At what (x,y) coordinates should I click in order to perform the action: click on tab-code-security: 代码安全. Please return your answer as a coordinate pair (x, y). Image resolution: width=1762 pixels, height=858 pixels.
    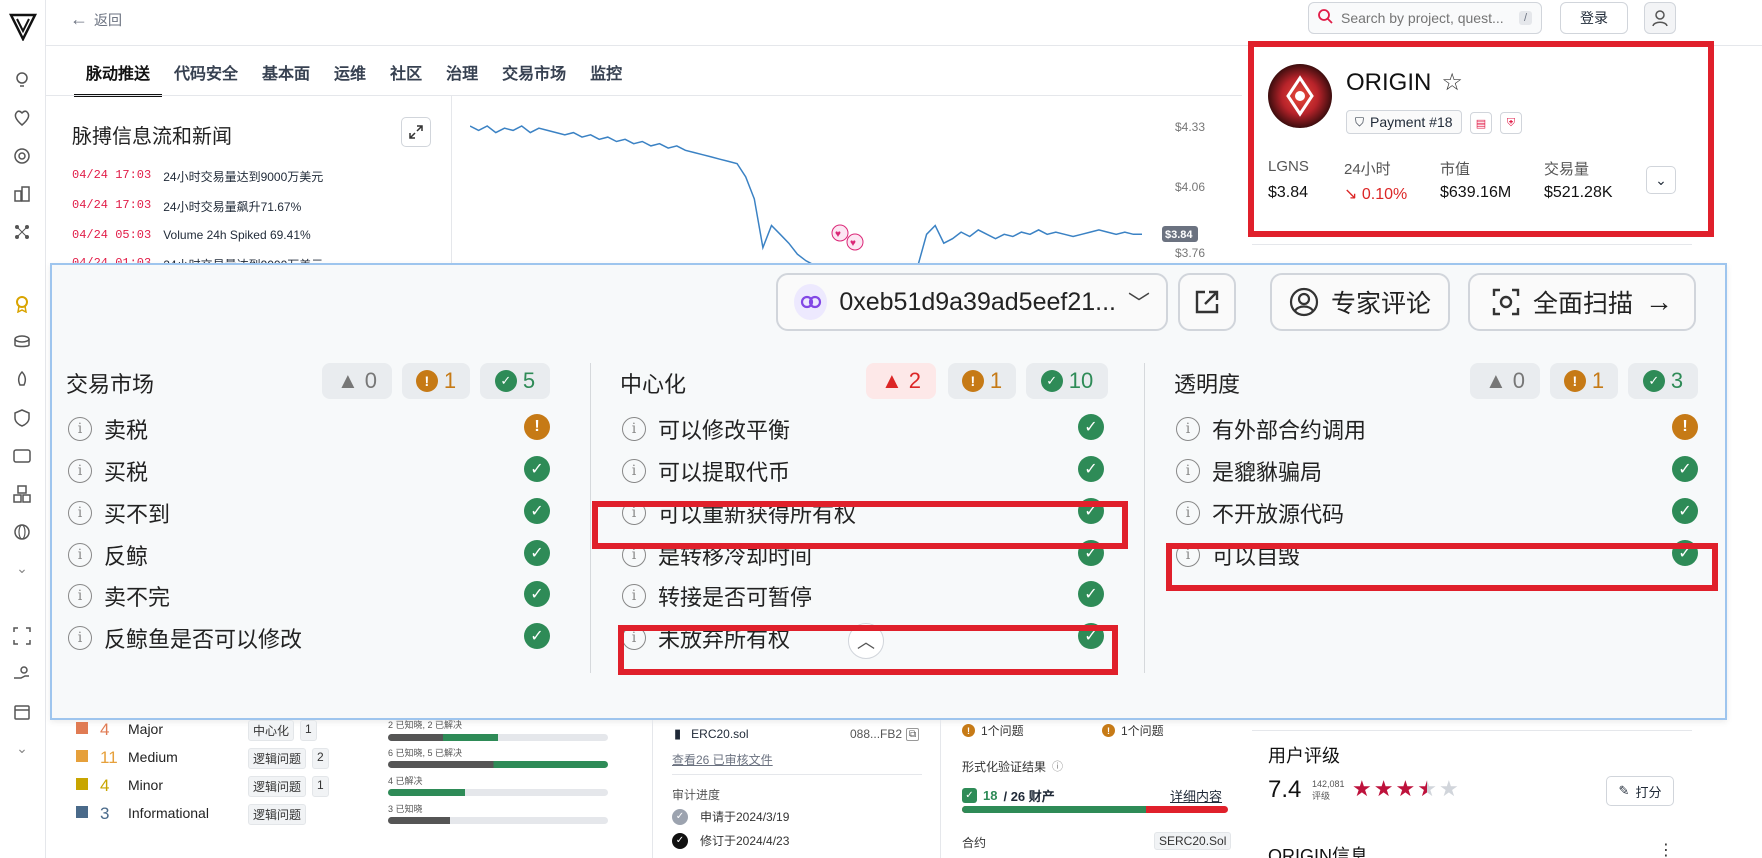
    Looking at the image, I should click on (206, 77).